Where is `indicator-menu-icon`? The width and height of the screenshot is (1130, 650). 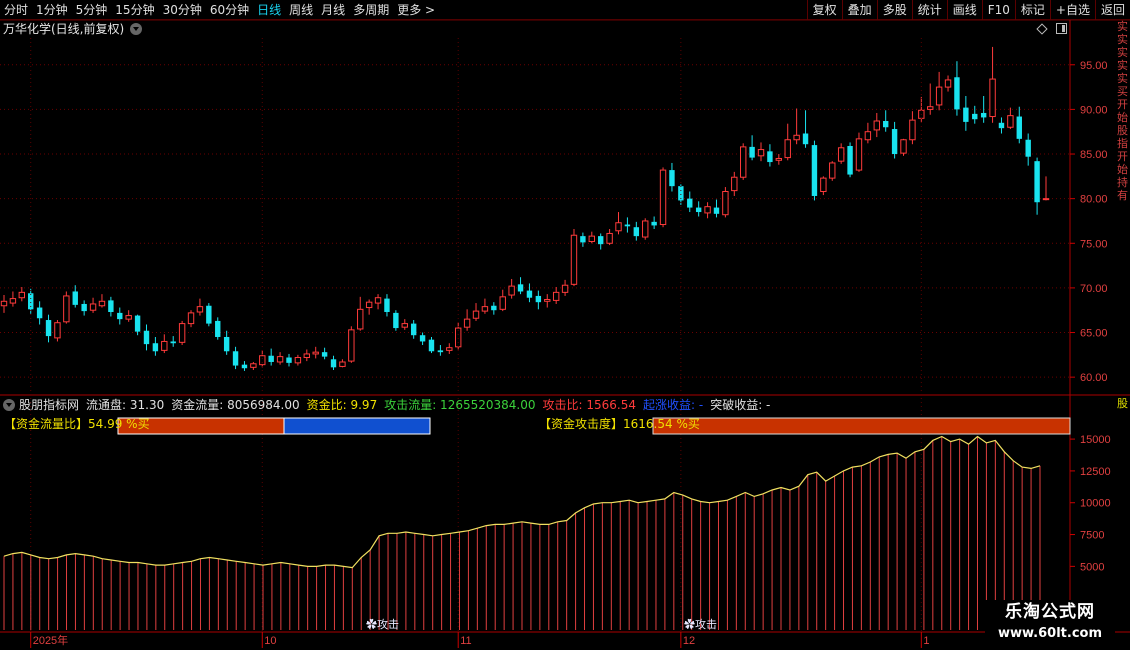
indicator-menu-icon is located at coordinates (9, 405).